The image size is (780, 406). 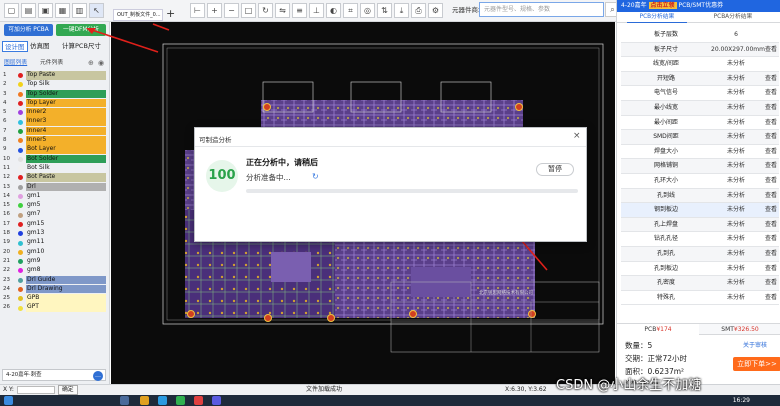 What do you see at coordinates (8, 400) in the screenshot?
I see `start-icon` at bounding box center [8, 400].